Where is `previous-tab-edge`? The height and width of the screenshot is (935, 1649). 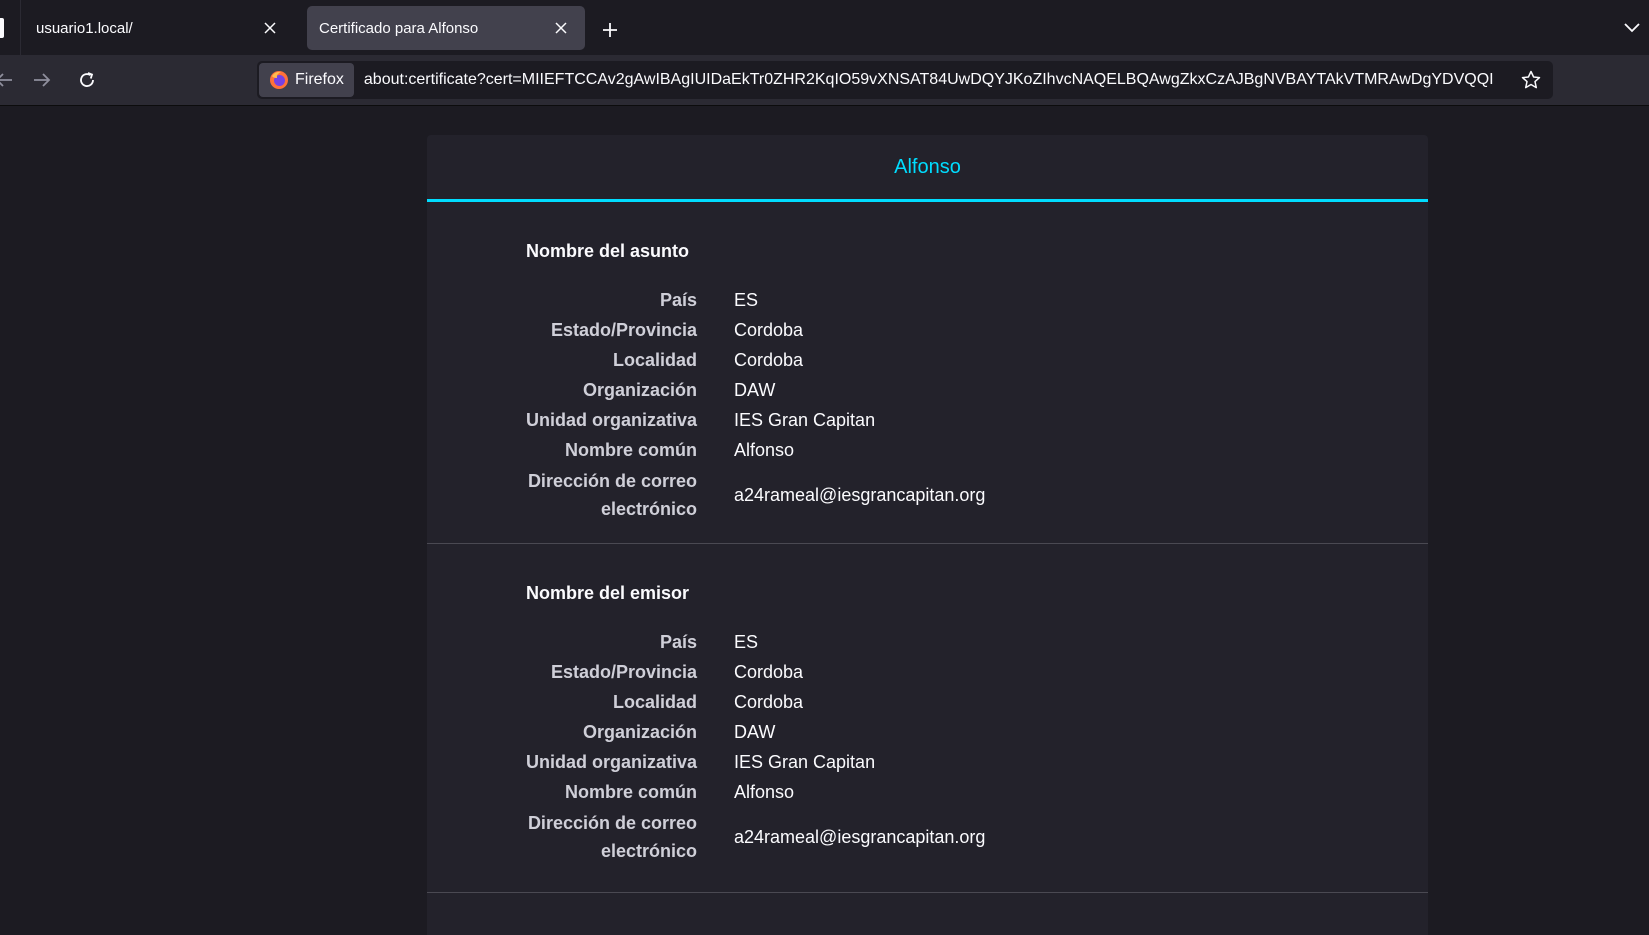 previous-tab-edge is located at coordinates (2, 28).